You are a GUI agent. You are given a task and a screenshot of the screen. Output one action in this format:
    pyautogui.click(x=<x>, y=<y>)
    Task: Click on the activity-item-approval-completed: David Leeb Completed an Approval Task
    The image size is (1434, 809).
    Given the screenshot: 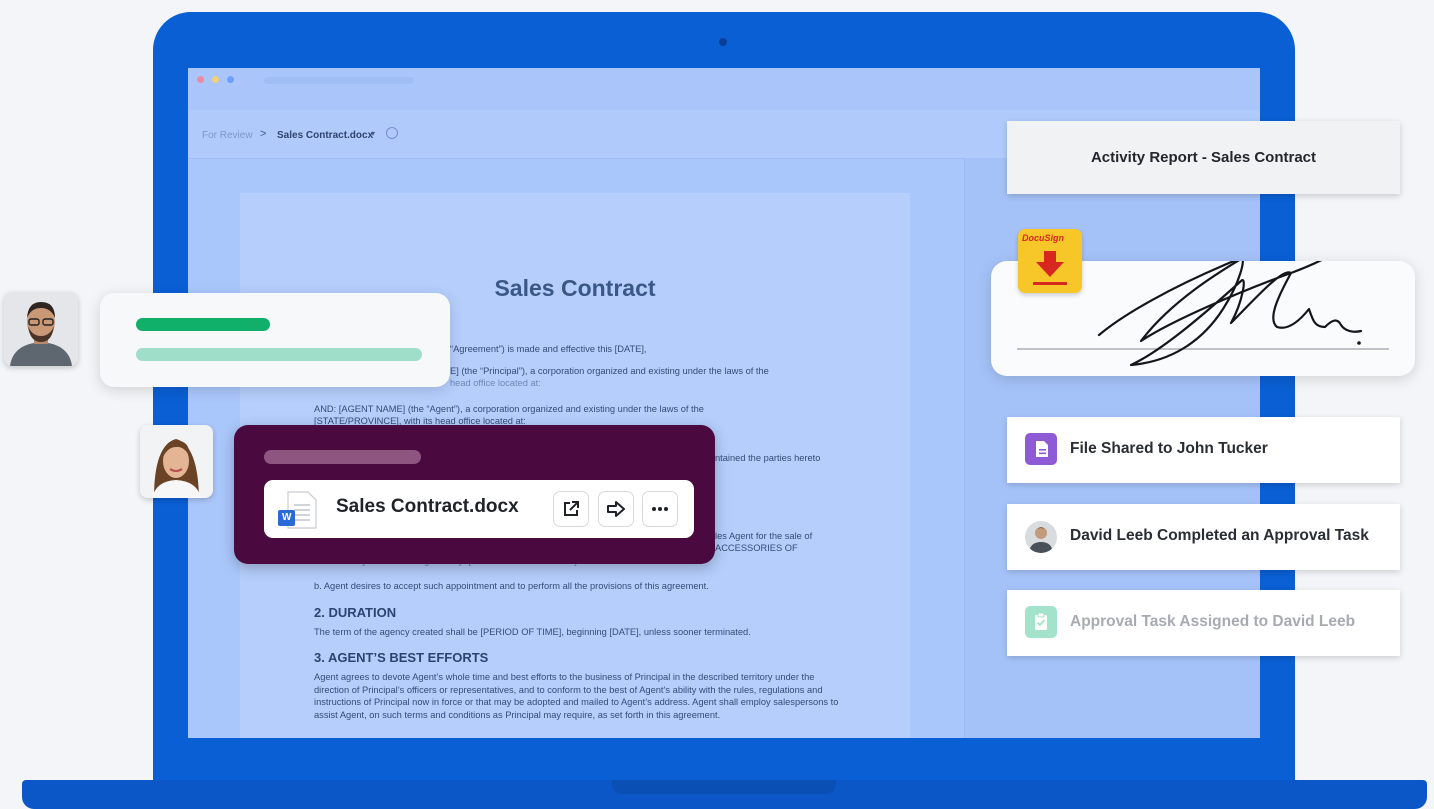 What is the action you would take?
    pyautogui.click(x=1203, y=537)
    